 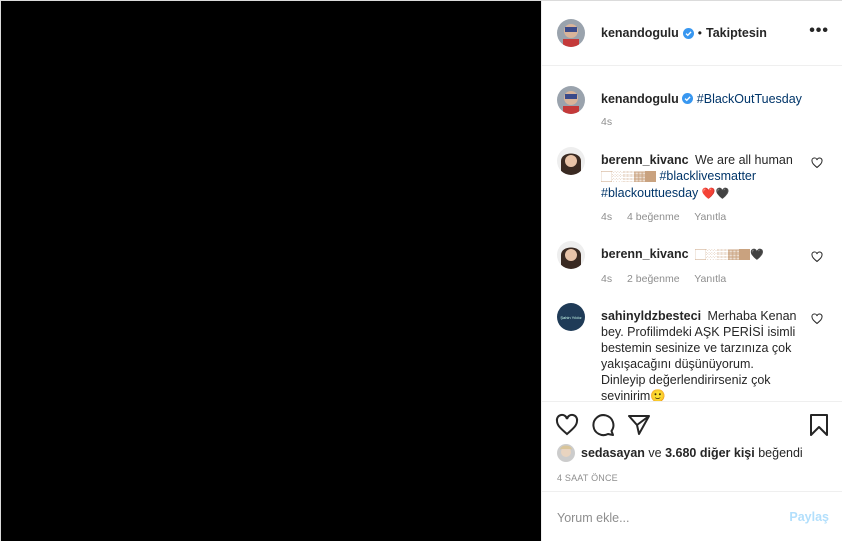 What do you see at coordinates (778, 453) in the screenshot?
I see `likes-suffix: beğendi` at bounding box center [778, 453].